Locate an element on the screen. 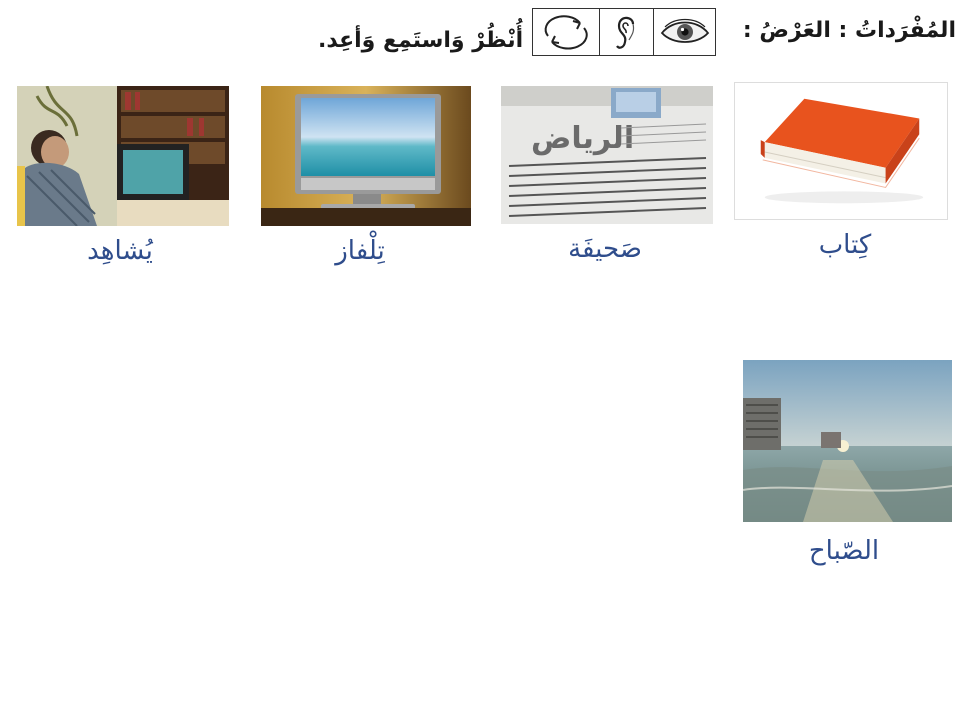  activity-icons is located at coordinates (624, 32).